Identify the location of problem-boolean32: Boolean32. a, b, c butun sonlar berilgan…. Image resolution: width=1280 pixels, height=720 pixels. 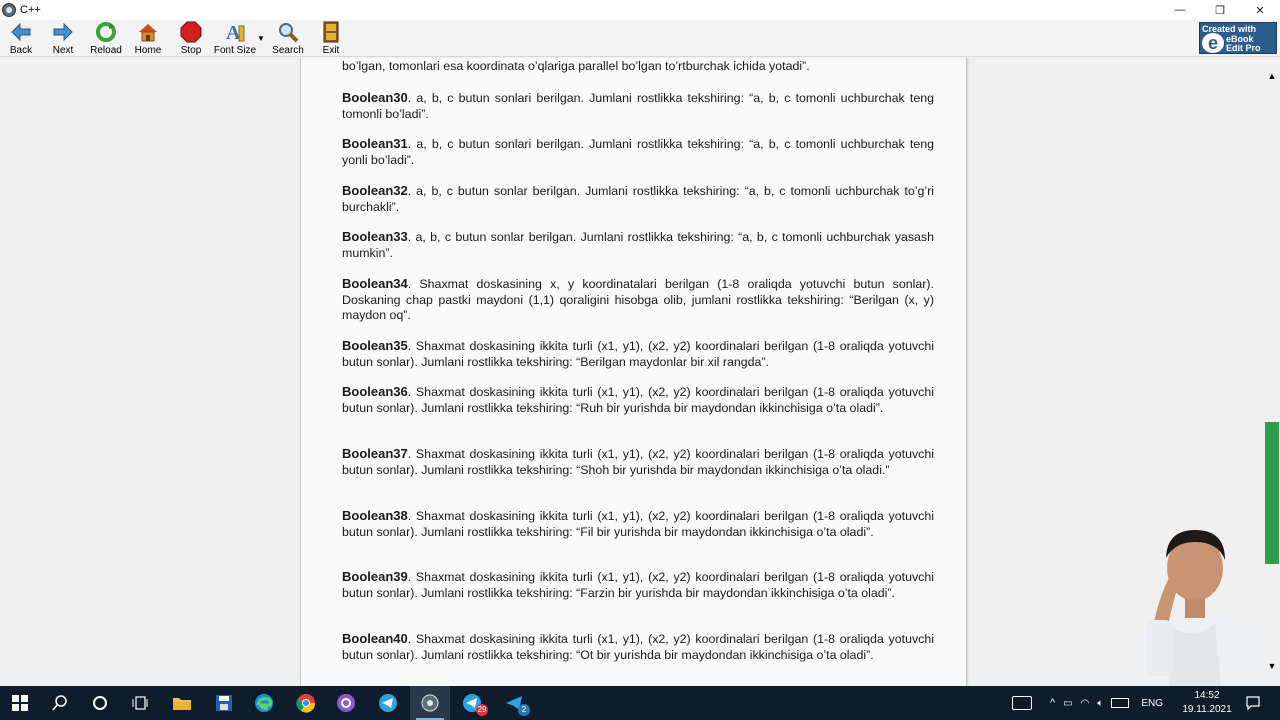
(638, 199).